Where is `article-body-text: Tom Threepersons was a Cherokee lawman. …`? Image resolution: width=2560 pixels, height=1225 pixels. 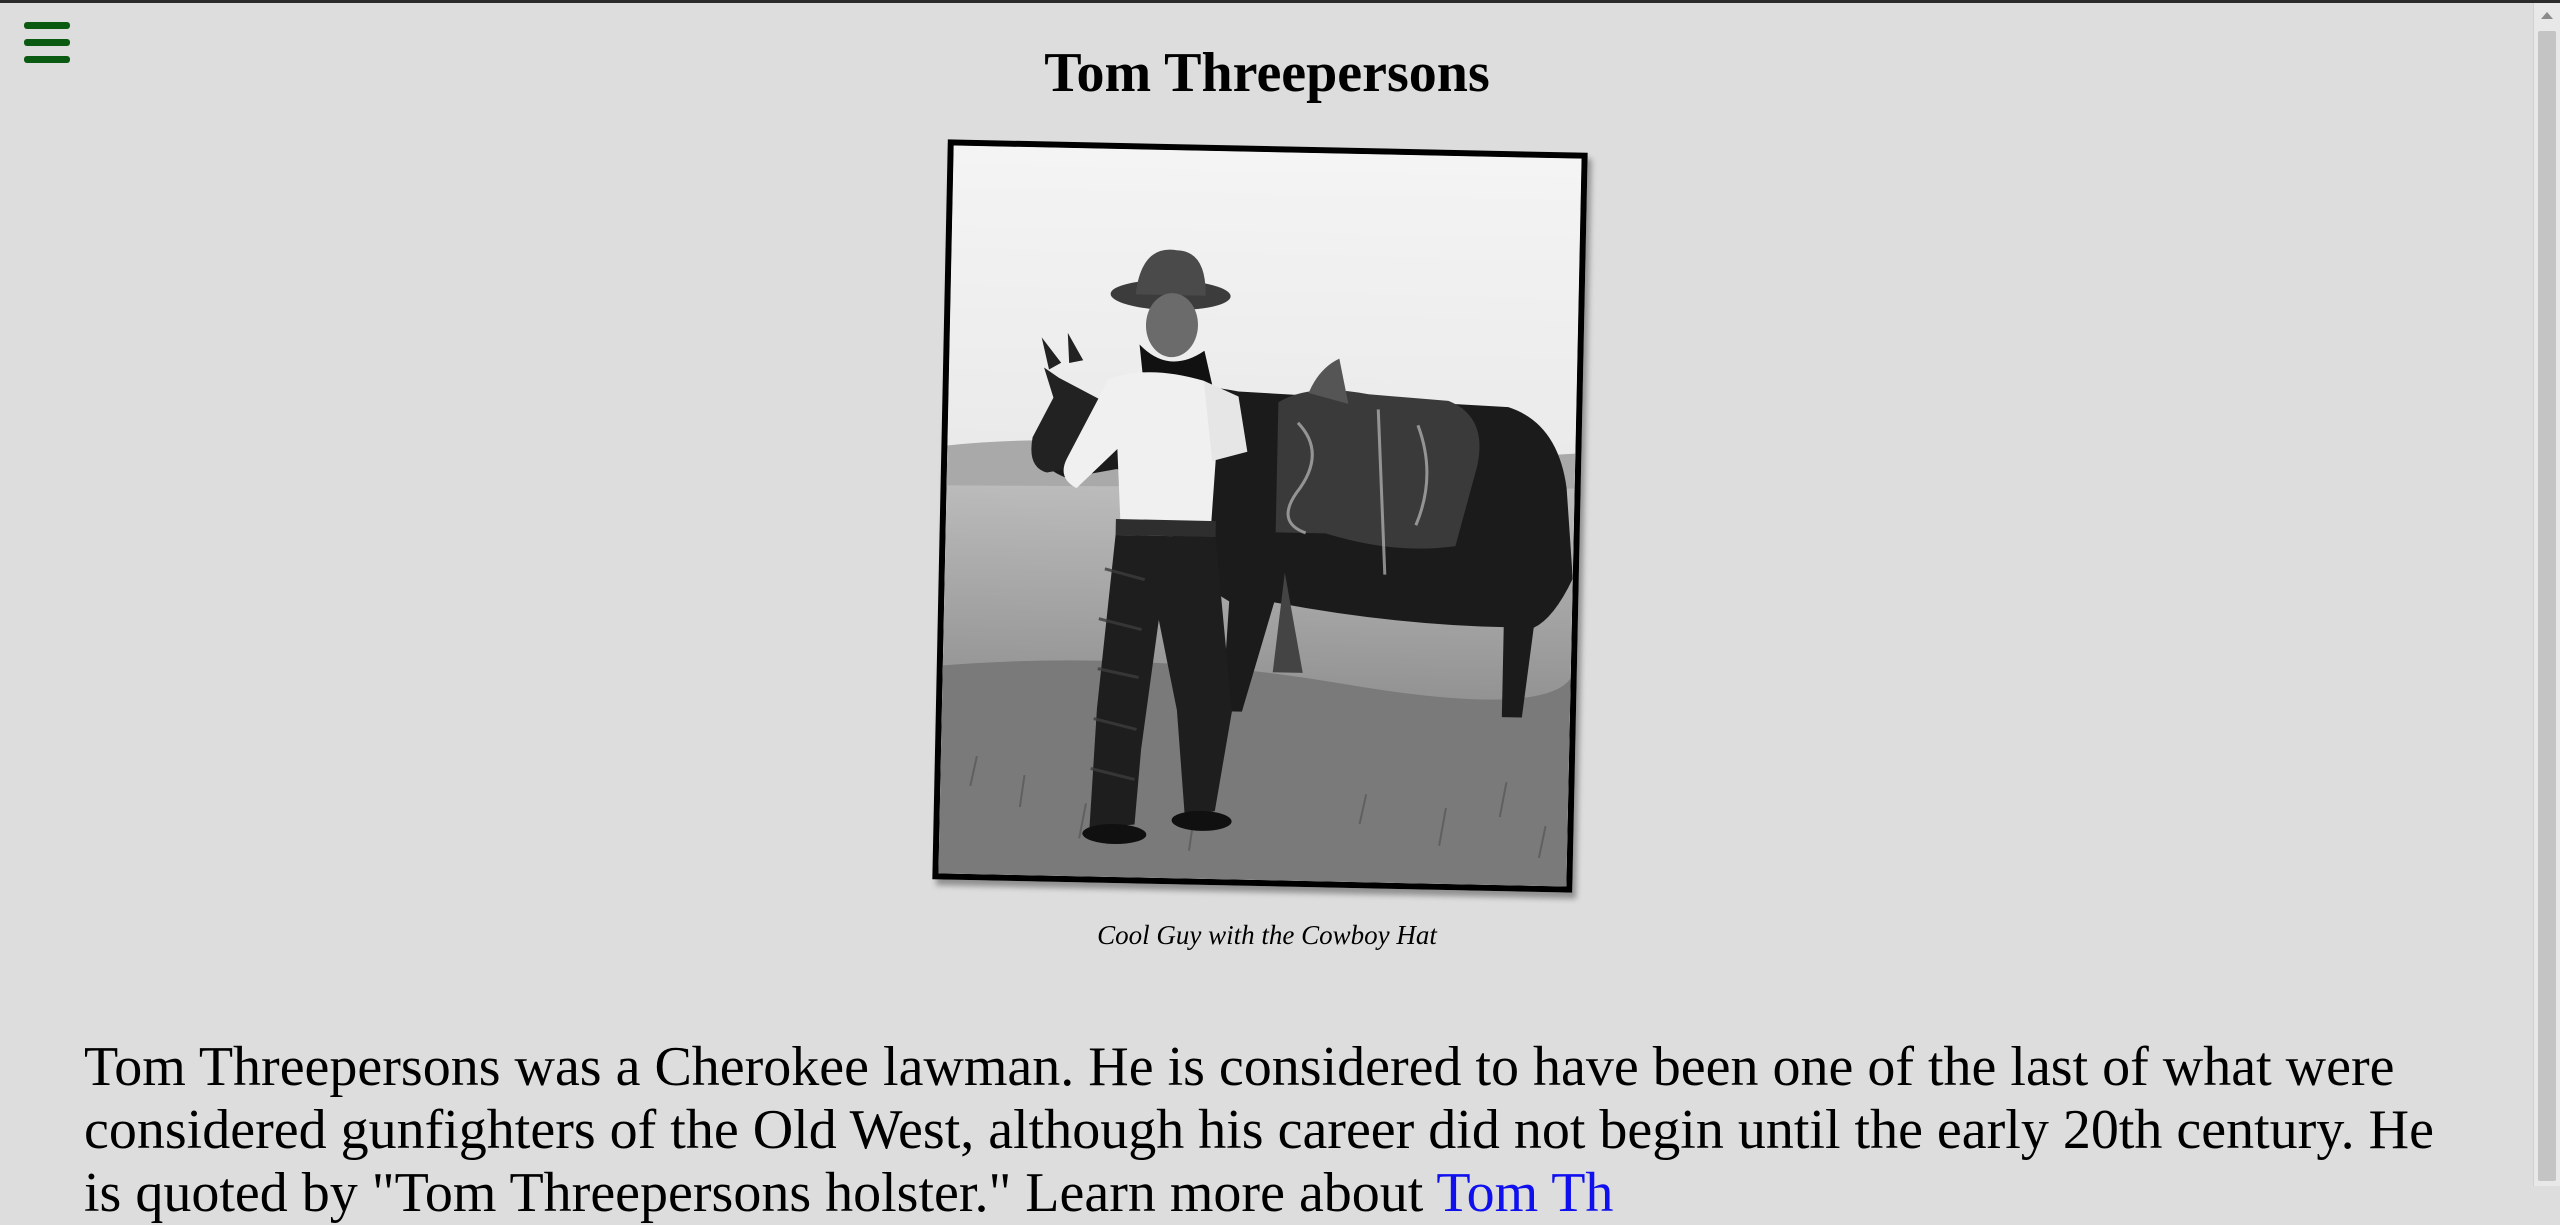
article-body-text: Tom Threepersons was a Cherokee lawman. … is located at coordinates (1259, 1130).